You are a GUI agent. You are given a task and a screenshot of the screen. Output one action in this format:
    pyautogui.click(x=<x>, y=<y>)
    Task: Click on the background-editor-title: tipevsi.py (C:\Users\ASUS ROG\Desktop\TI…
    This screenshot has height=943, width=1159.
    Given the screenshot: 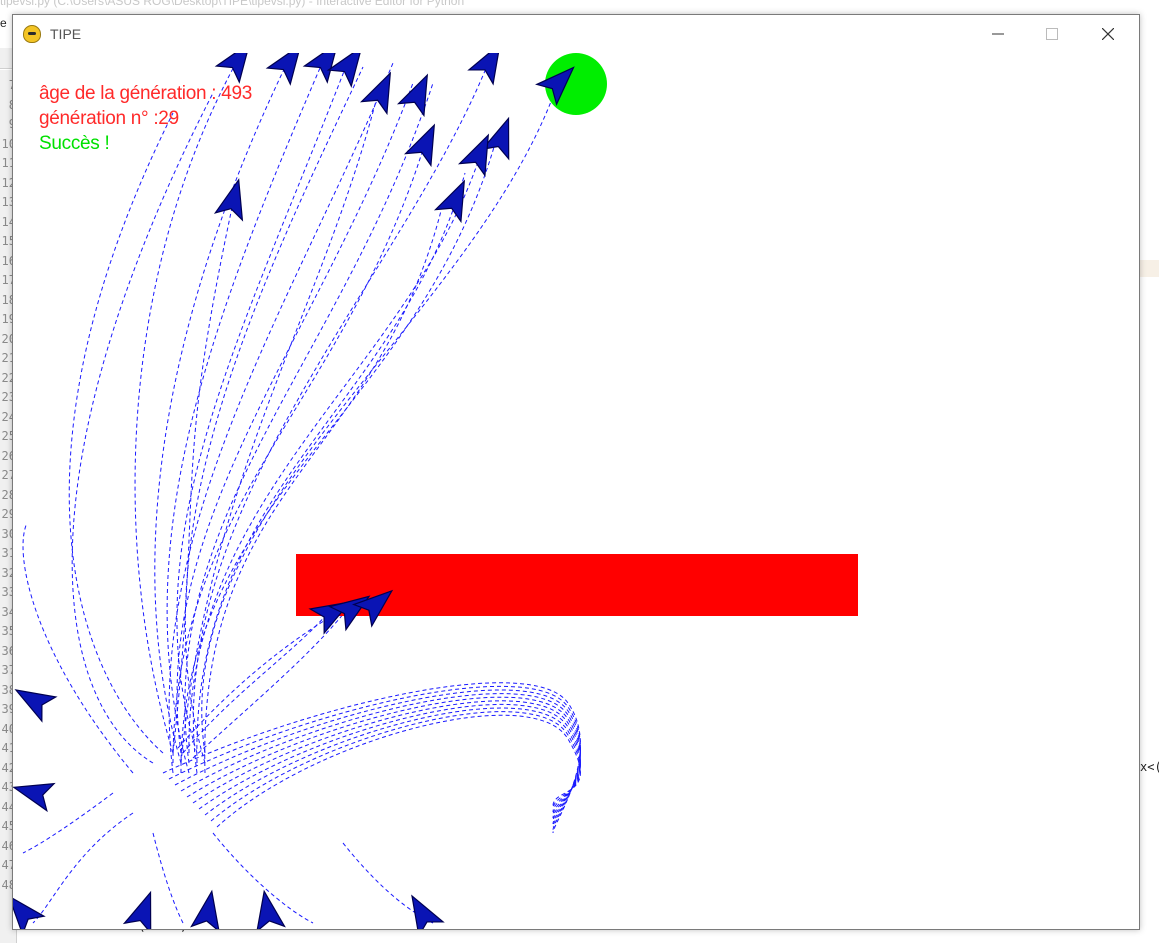 What is the action you would take?
    pyautogui.click(x=232, y=4)
    